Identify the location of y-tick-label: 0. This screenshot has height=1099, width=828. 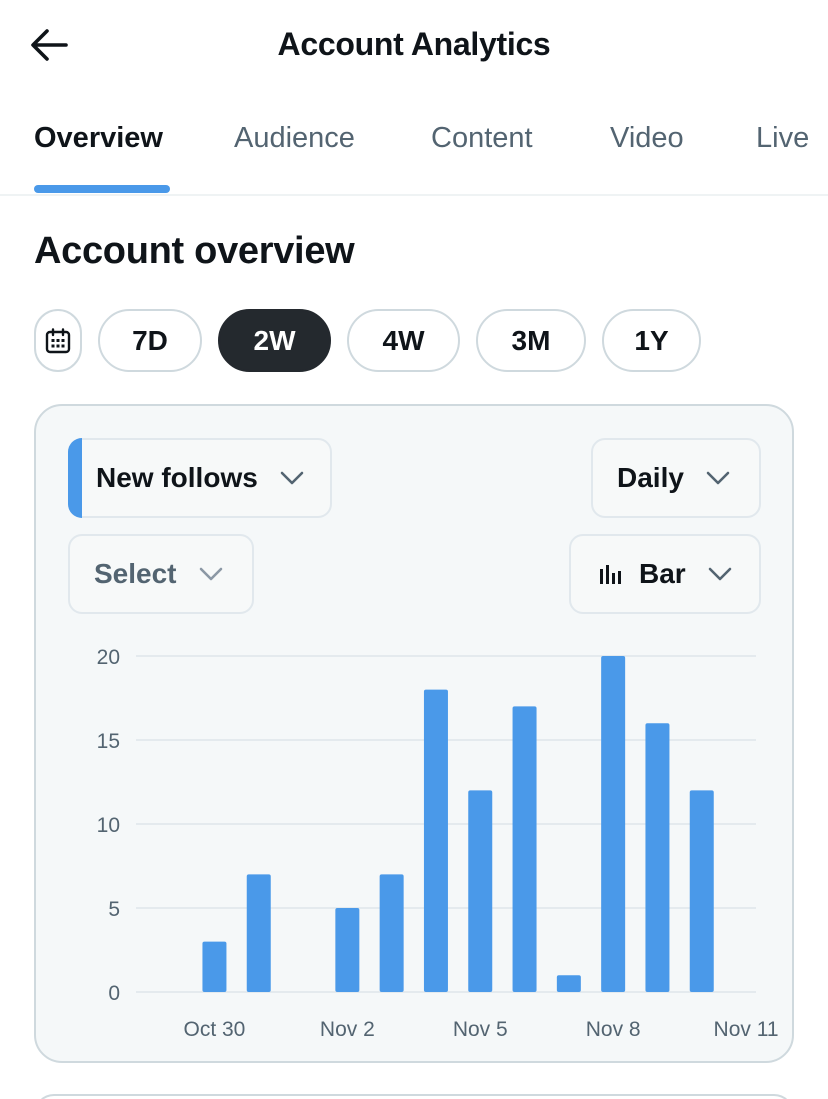
(114, 993).